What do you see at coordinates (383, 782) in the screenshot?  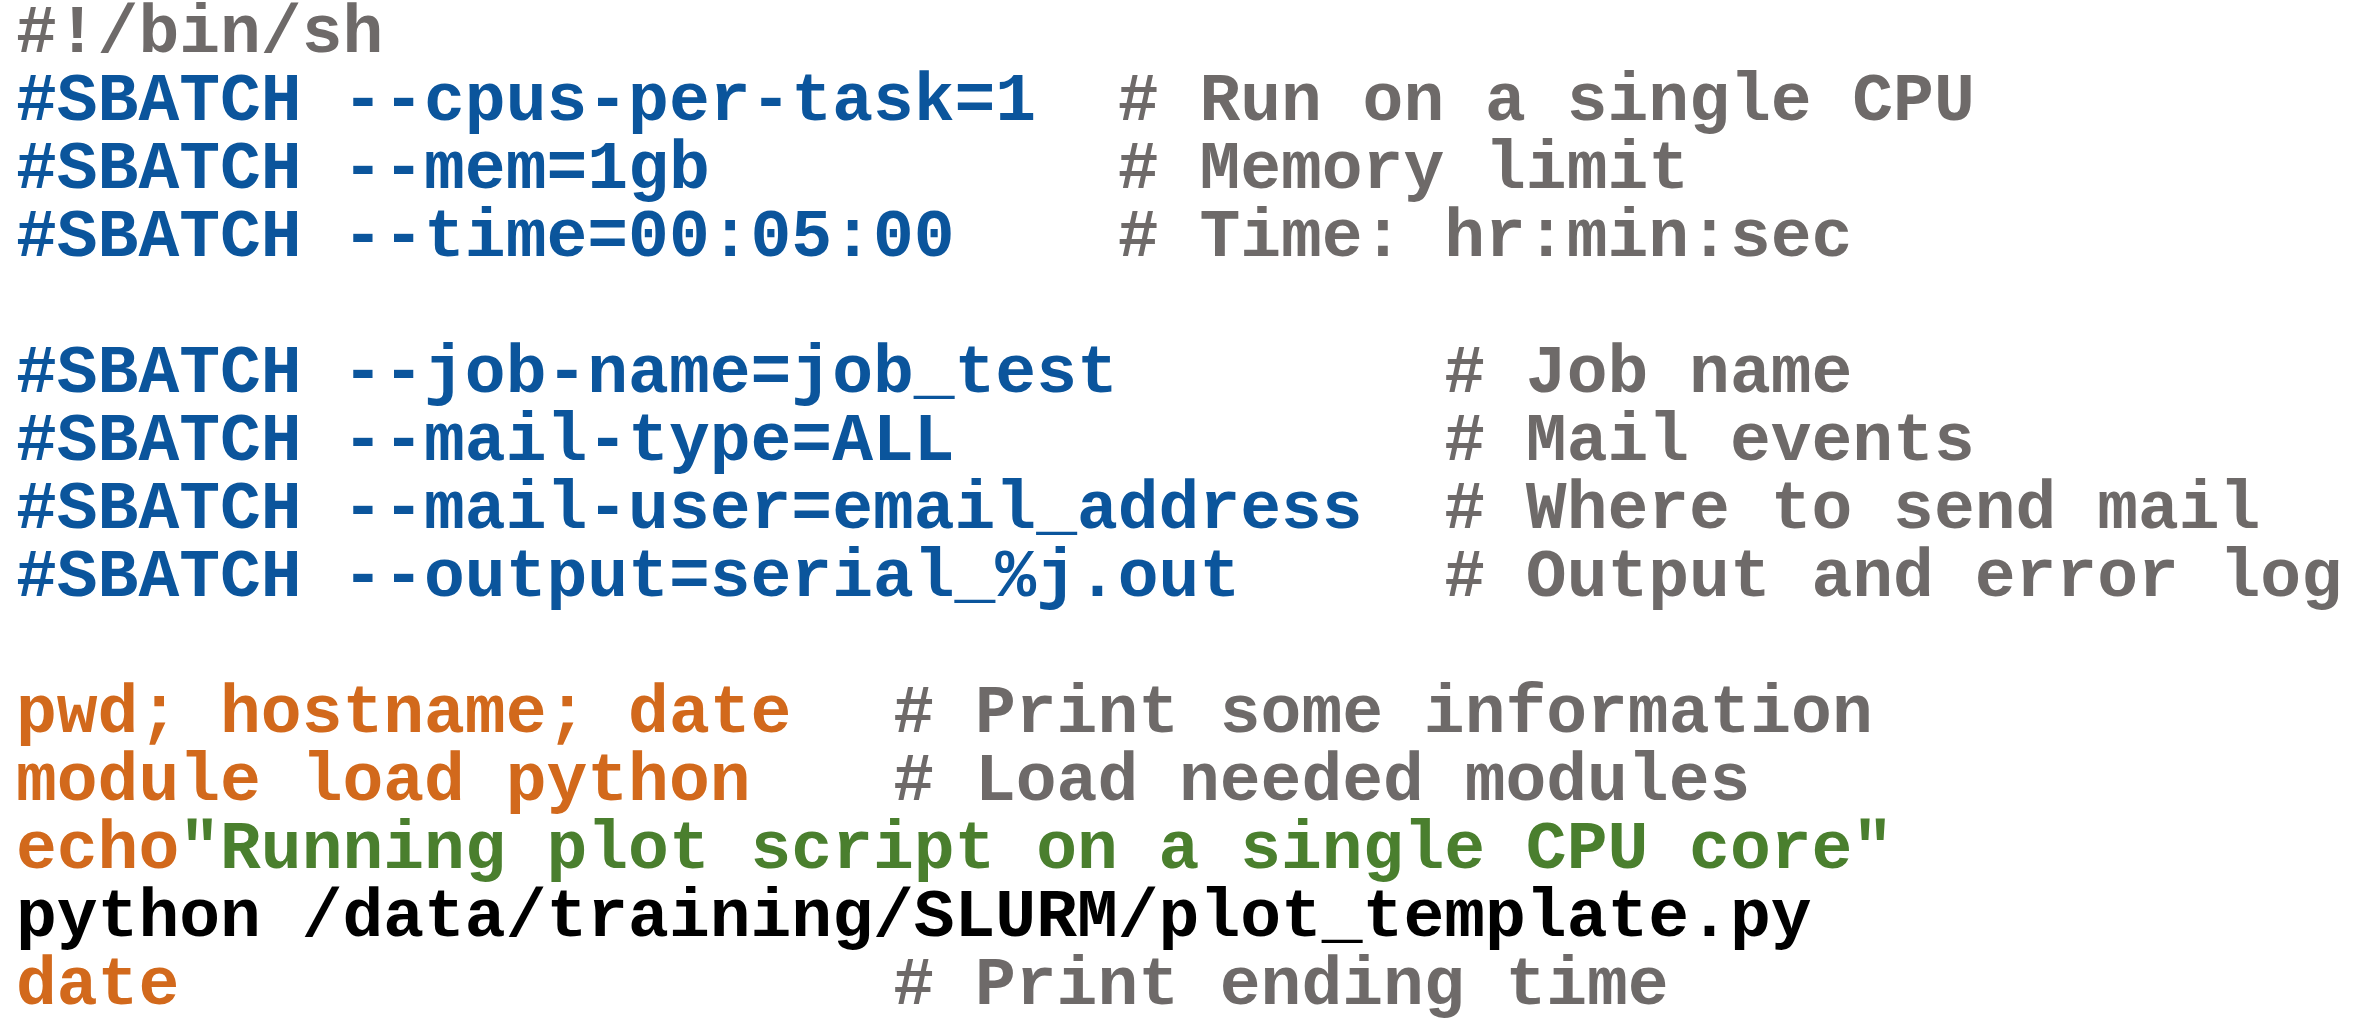 I see `code-text: module load python` at bounding box center [383, 782].